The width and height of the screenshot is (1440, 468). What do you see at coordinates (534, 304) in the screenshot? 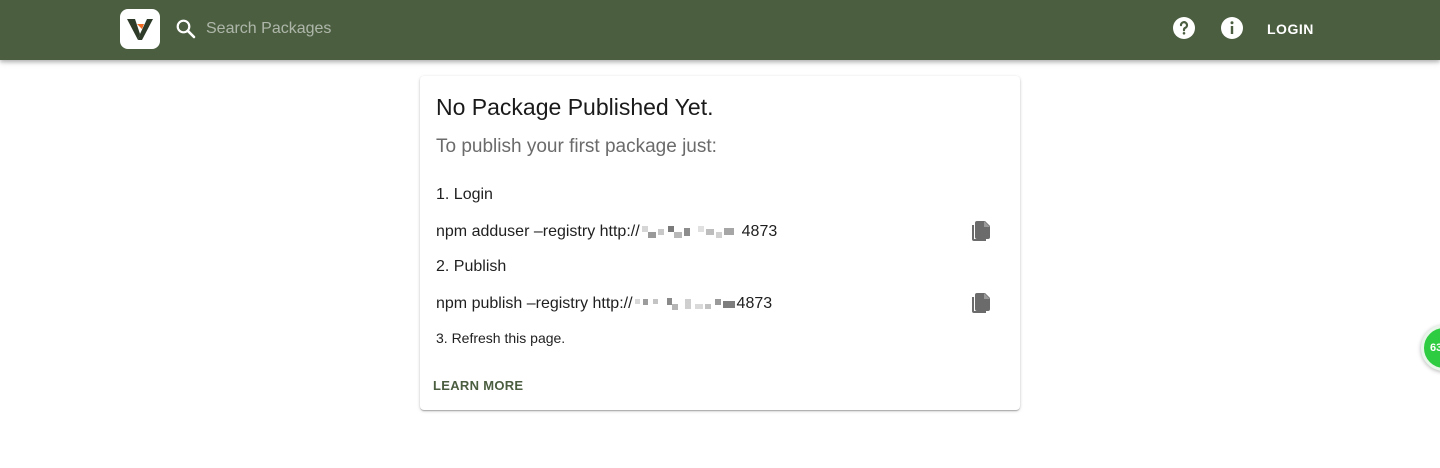
I see `command-prefix: npm publish –registry http://` at bounding box center [534, 304].